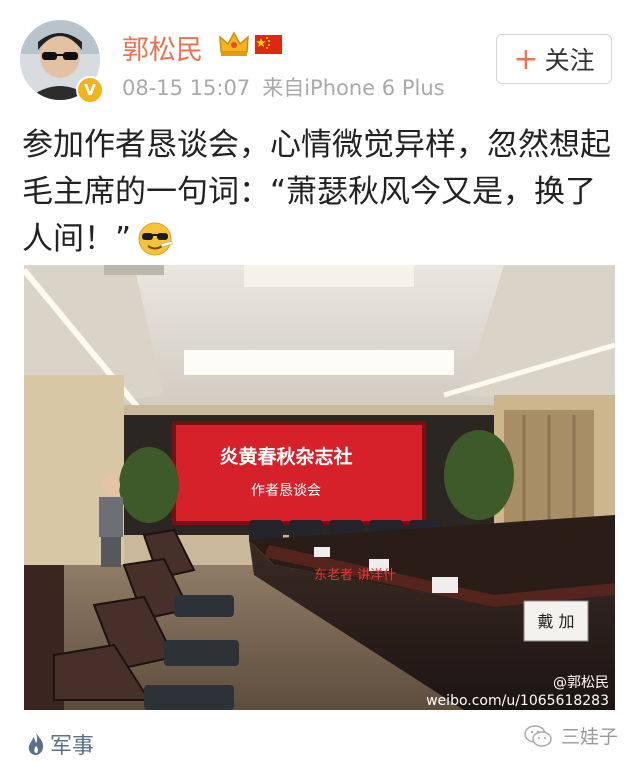  I want to click on post-meta: 08-15 15:07 来自iPhone 6 Plus, so click(283, 87).